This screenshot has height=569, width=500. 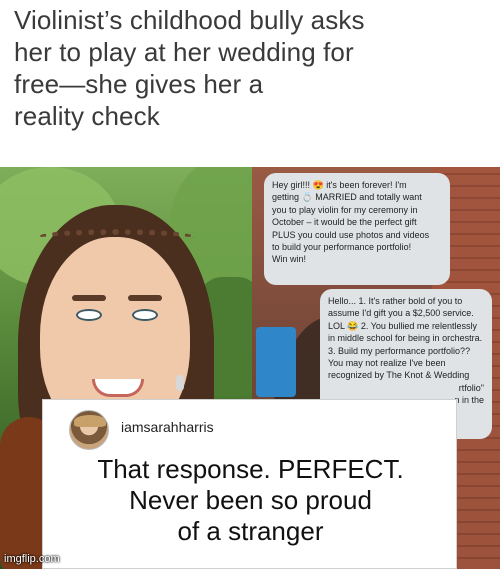 What do you see at coordinates (250, 531) in the screenshot?
I see `comment-line: of a stranger` at bounding box center [250, 531].